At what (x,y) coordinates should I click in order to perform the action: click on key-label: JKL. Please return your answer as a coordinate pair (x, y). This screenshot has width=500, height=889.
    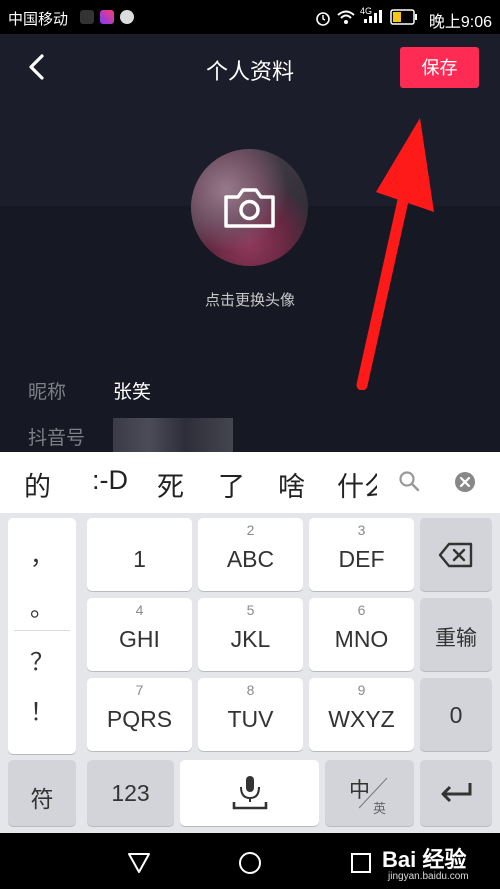
    Looking at the image, I should click on (250, 639).